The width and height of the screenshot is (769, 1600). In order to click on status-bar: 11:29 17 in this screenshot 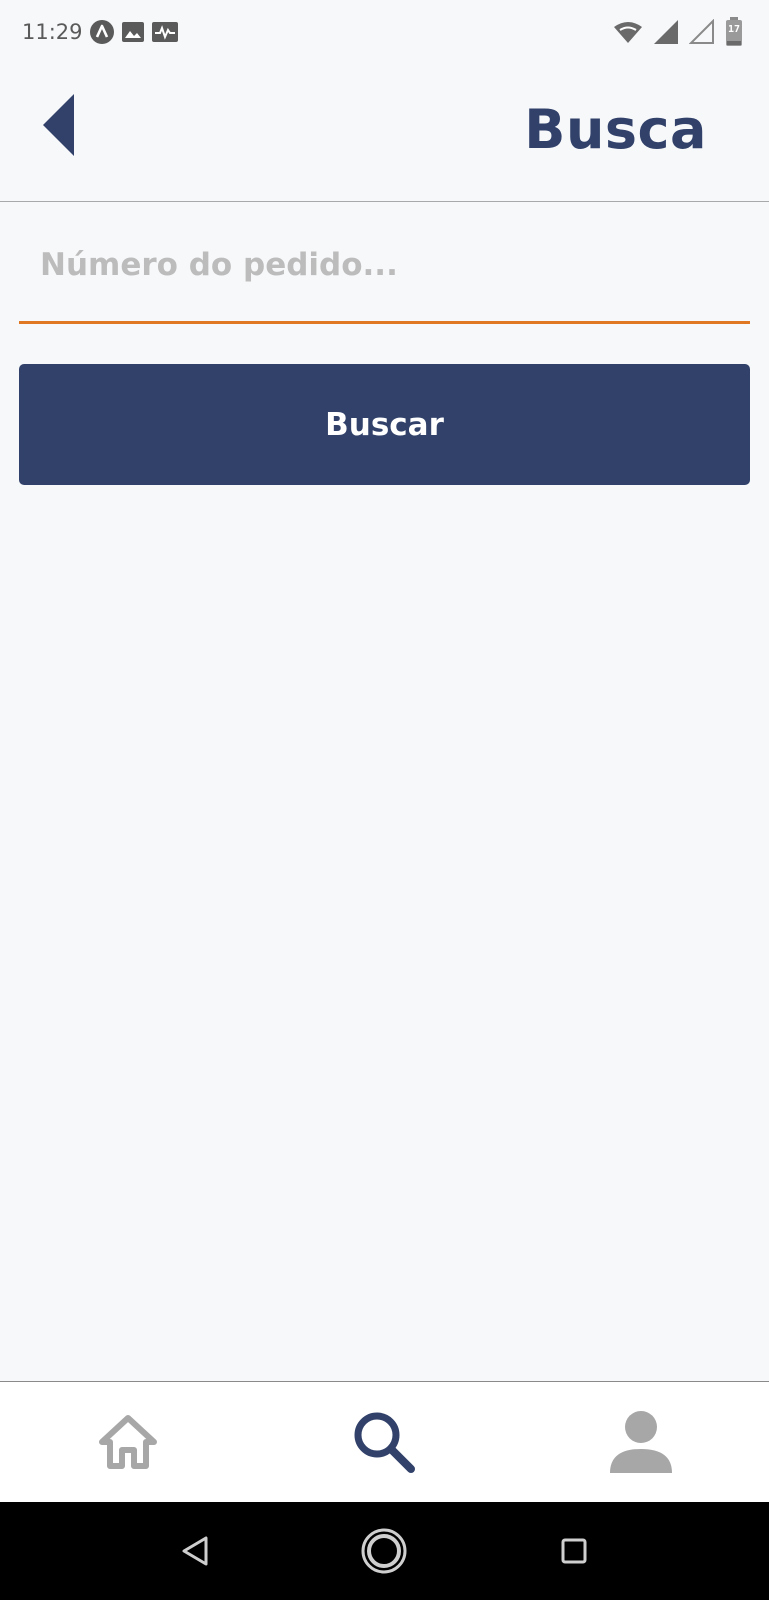, I will do `click(384, 32)`.